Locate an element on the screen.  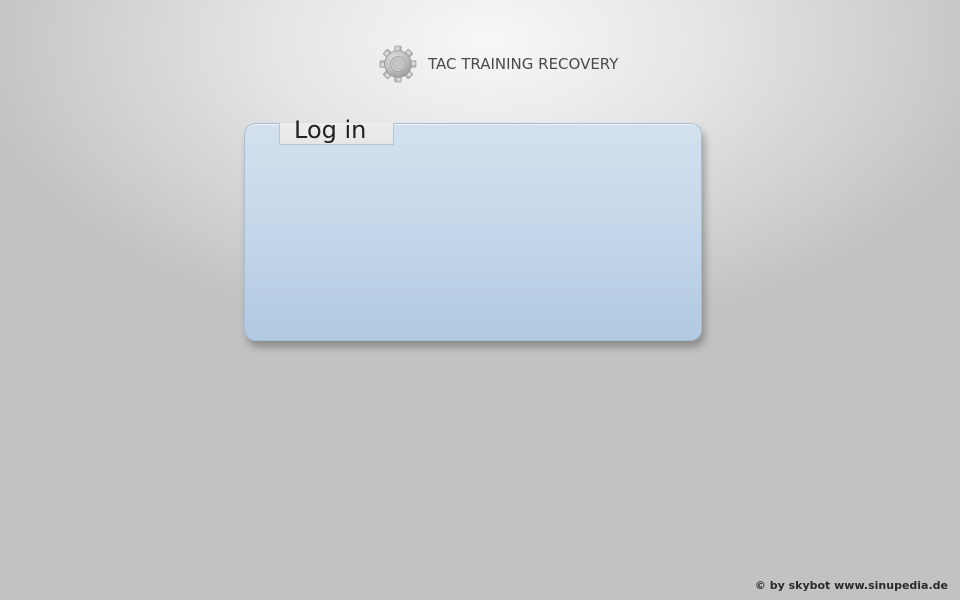
footer-credit: © by skybot www.sinupedia.de is located at coordinates (851, 585).